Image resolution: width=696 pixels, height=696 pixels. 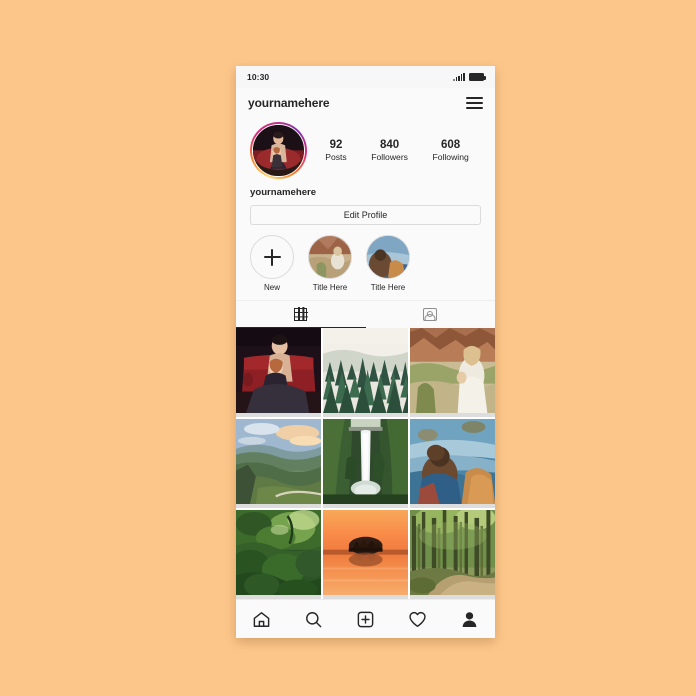 I want to click on status-bar: 10:30, so click(x=365, y=77).